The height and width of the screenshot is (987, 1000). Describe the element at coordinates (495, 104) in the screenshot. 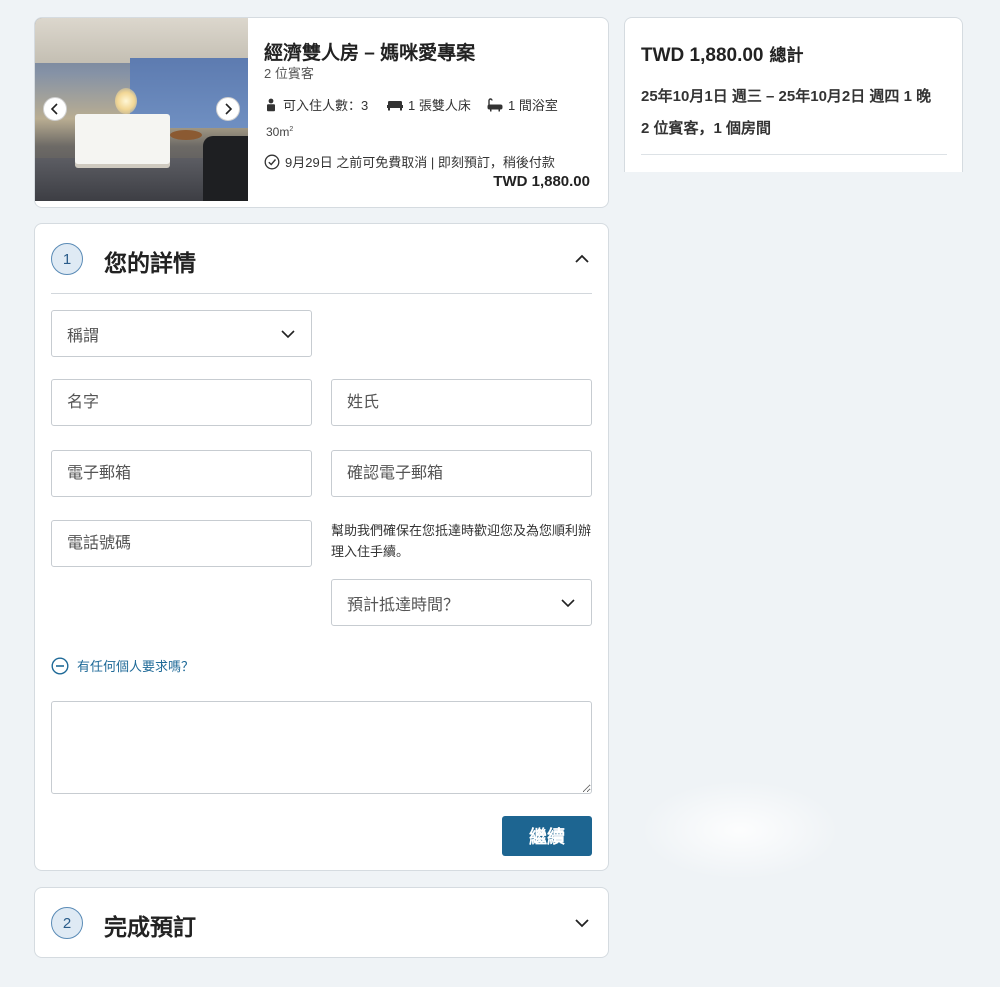

I see `bathtub-icon` at that location.